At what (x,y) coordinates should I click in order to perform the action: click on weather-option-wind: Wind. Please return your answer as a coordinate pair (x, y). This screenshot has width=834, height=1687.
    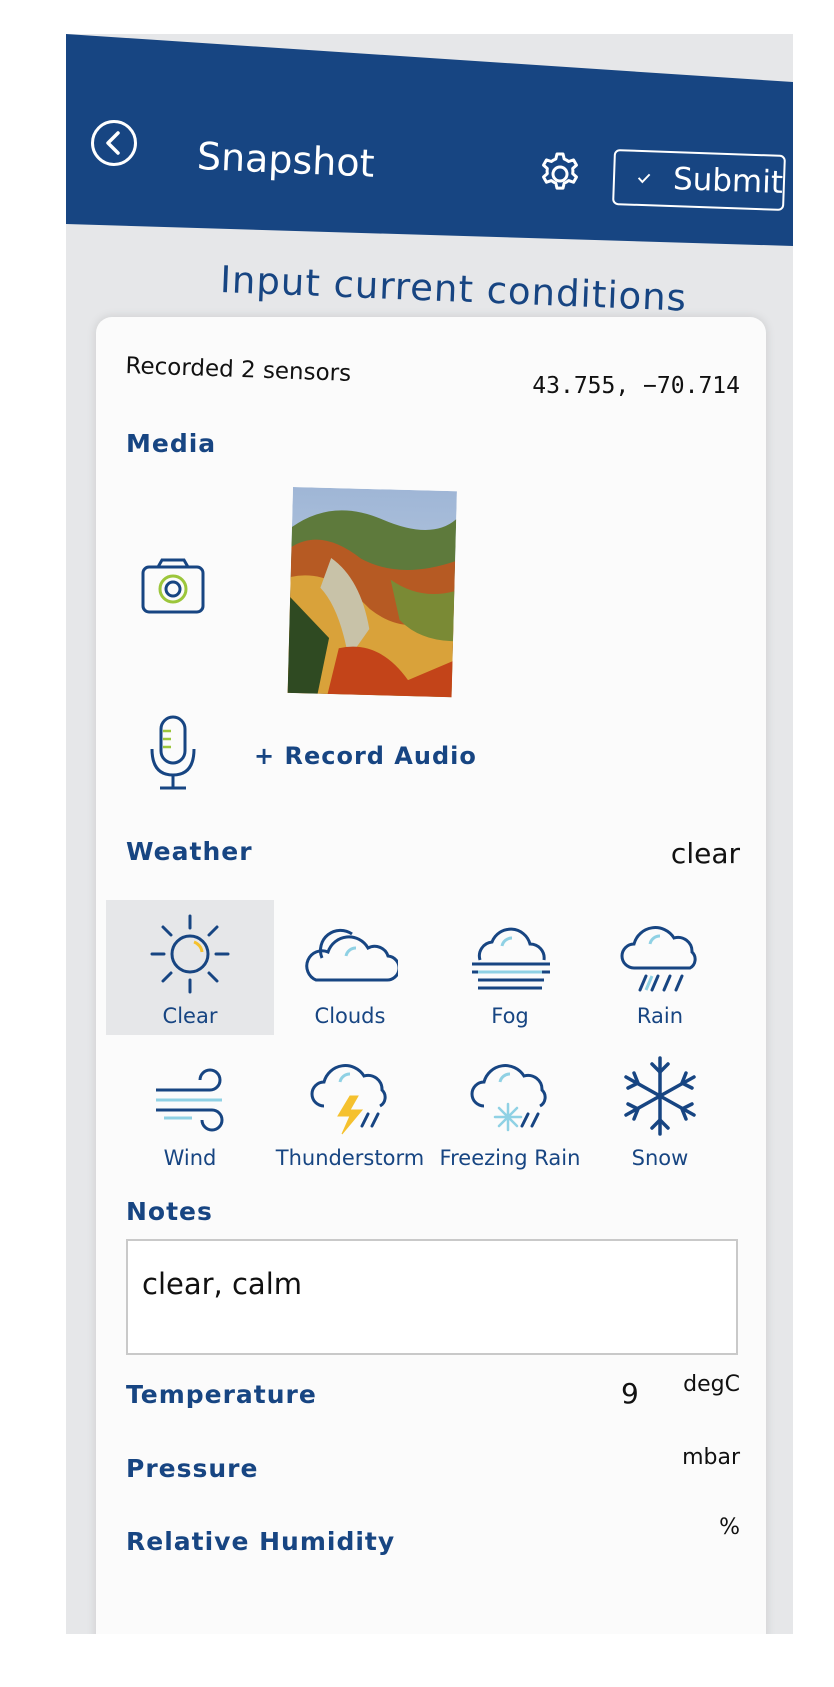
    Looking at the image, I should click on (190, 1109).